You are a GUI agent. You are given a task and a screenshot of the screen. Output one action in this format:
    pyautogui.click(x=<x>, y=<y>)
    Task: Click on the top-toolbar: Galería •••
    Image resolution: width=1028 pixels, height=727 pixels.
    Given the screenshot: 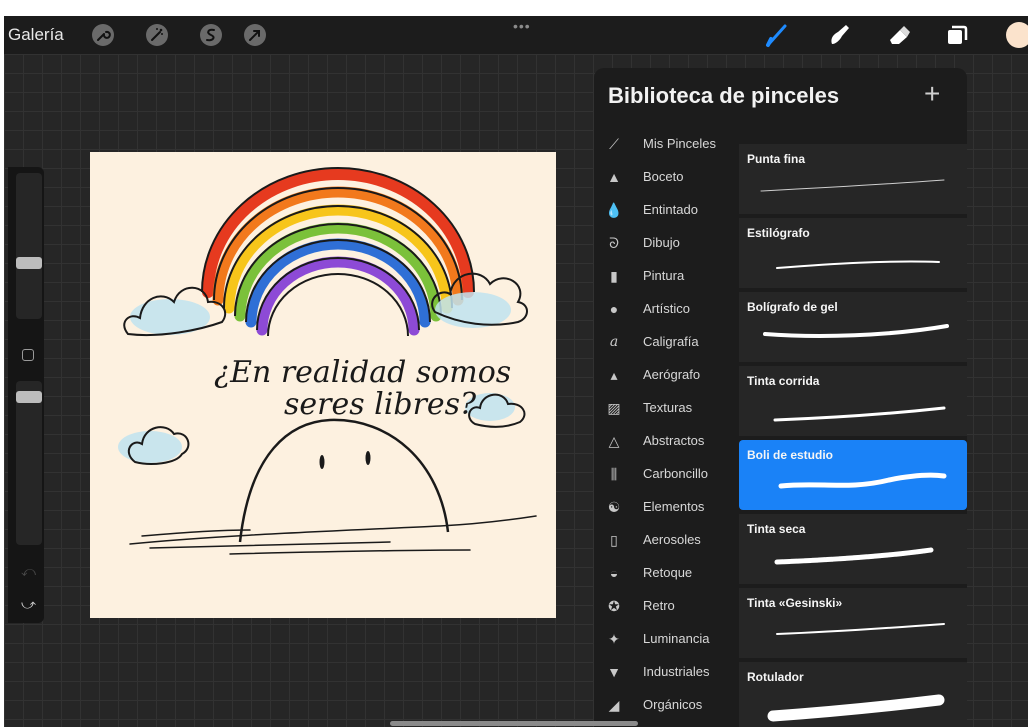 What is the action you would take?
    pyautogui.click(x=516, y=35)
    